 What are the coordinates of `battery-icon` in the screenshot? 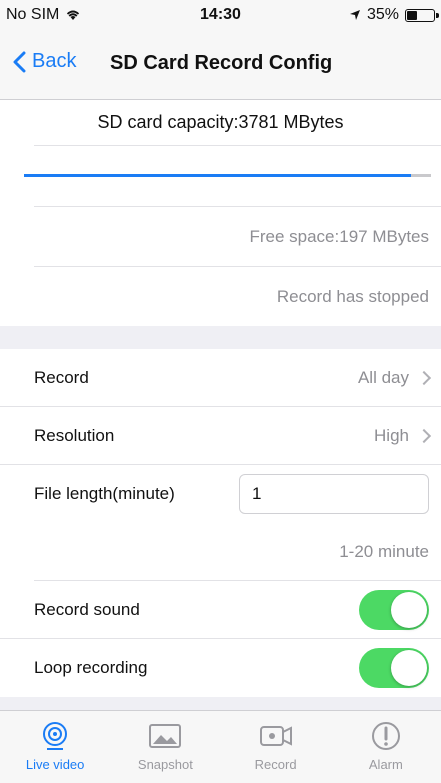 It's located at (422, 15).